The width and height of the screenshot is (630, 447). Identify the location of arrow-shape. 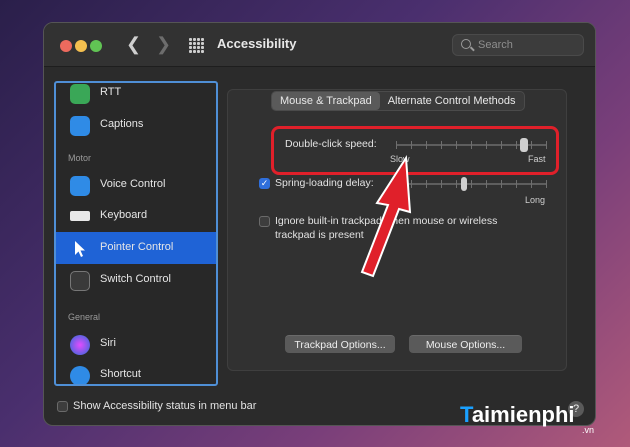
(386, 216).